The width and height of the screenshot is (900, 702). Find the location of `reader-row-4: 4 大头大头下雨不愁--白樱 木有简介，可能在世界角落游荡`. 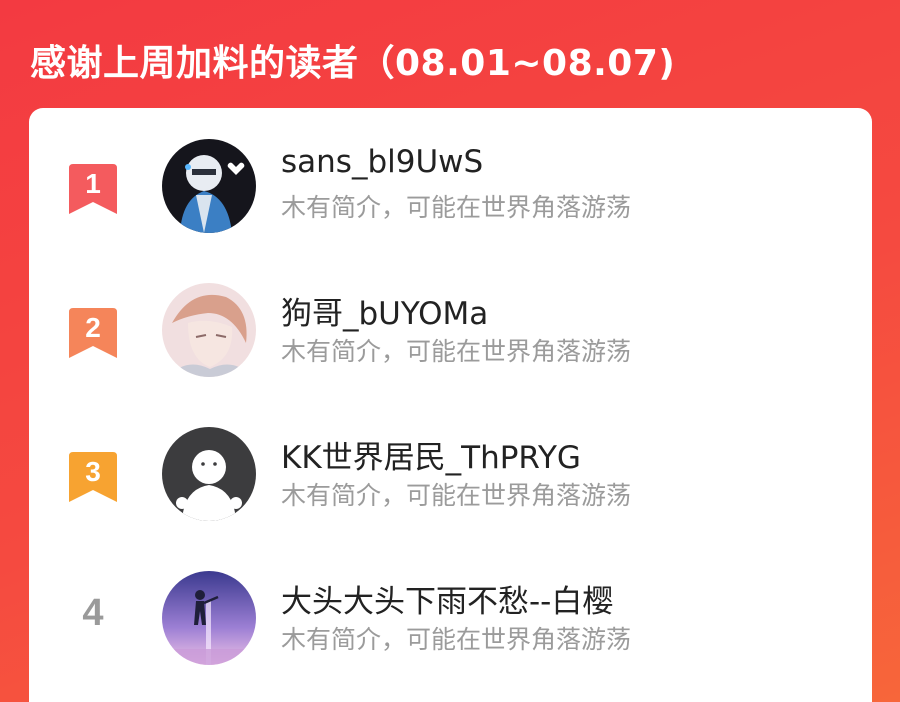

reader-row-4: 4 大头大头下雨不愁--白樱 木有简介，可能在世界角落游荡 is located at coordinates (450, 618).